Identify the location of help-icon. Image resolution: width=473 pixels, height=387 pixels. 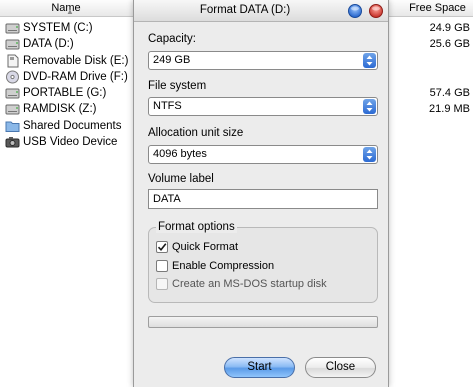
(355, 11).